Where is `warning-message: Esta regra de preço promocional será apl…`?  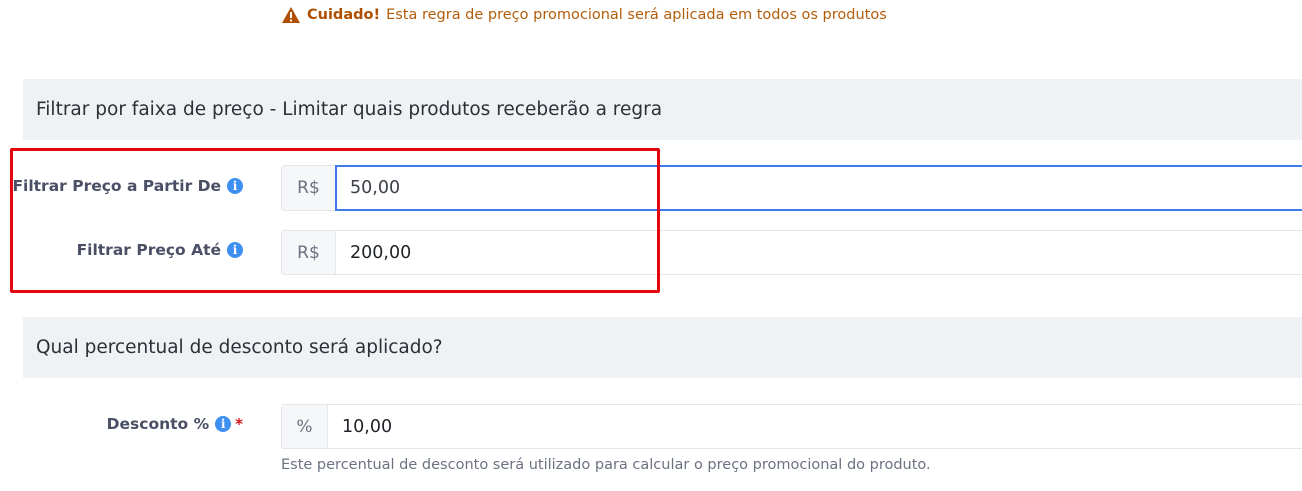 warning-message: Esta regra de preço promocional será apl… is located at coordinates (636, 15).